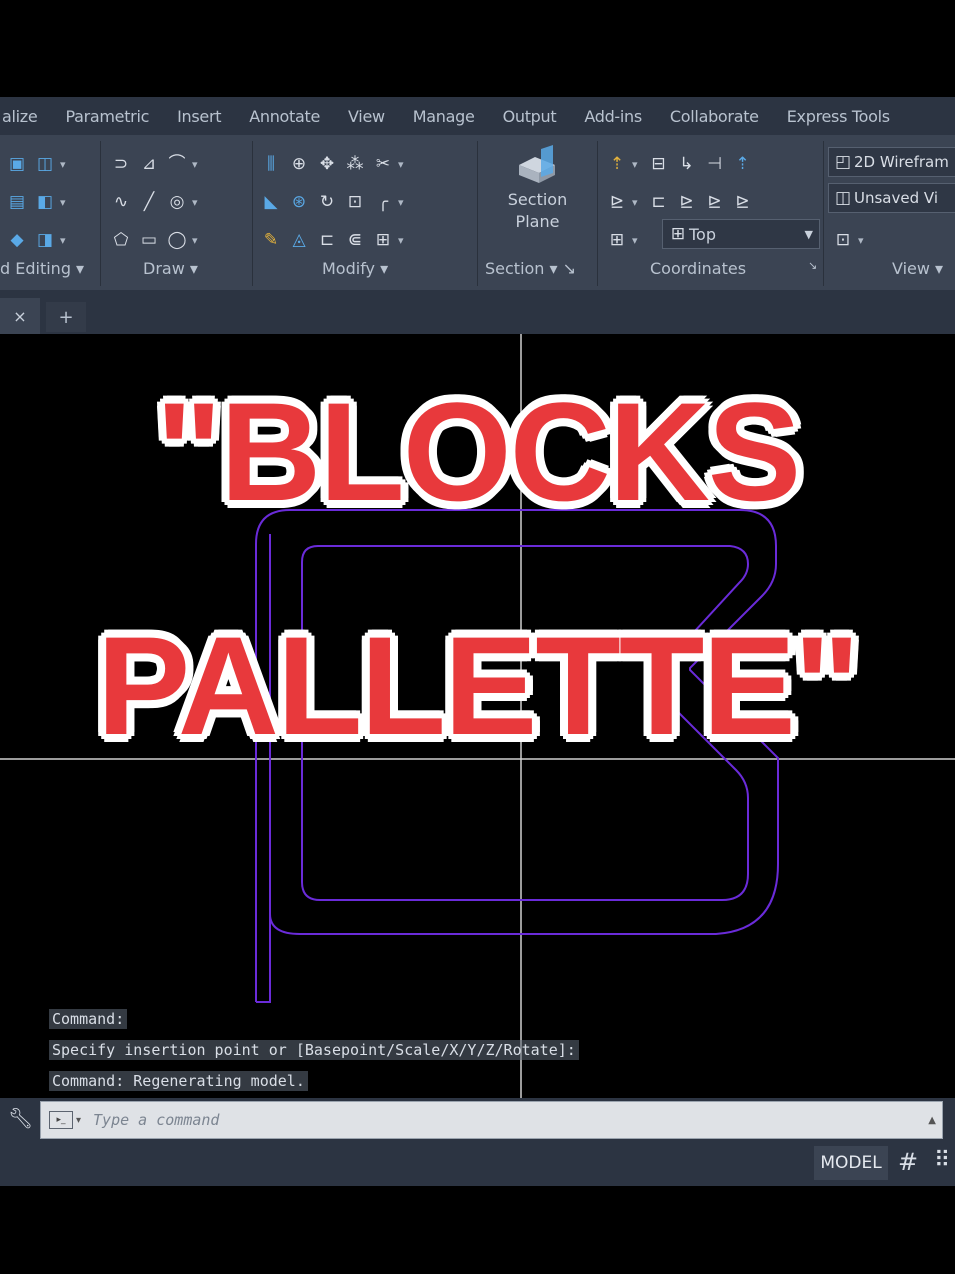  Describe the element at coordinates (299, 164) in the screenshot. I see `3d-rotate-icon: ⊕` at that location.